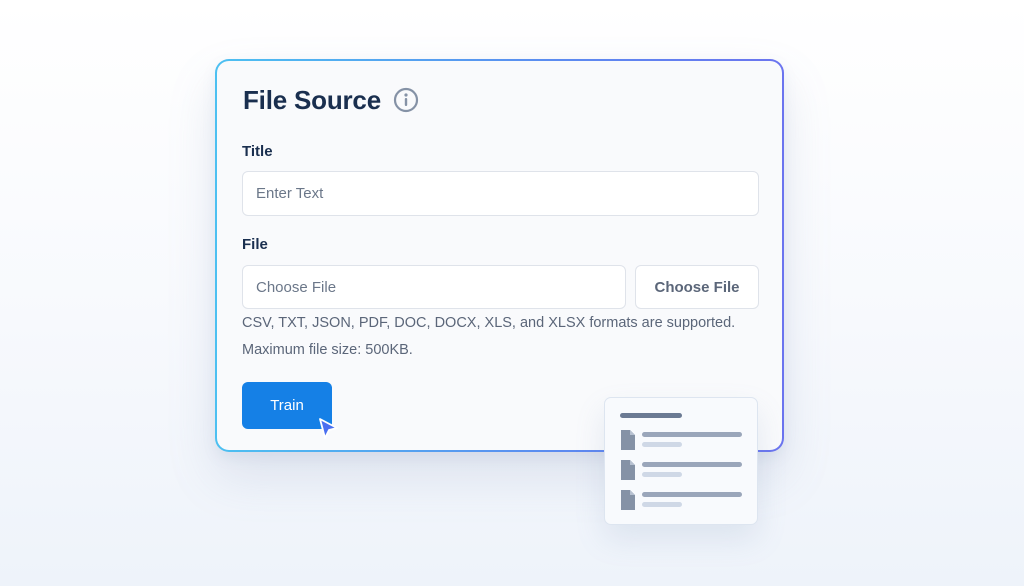  Describe the element at coordinates (255, 244) in the screenshot. I see `file-label: File` at that location.